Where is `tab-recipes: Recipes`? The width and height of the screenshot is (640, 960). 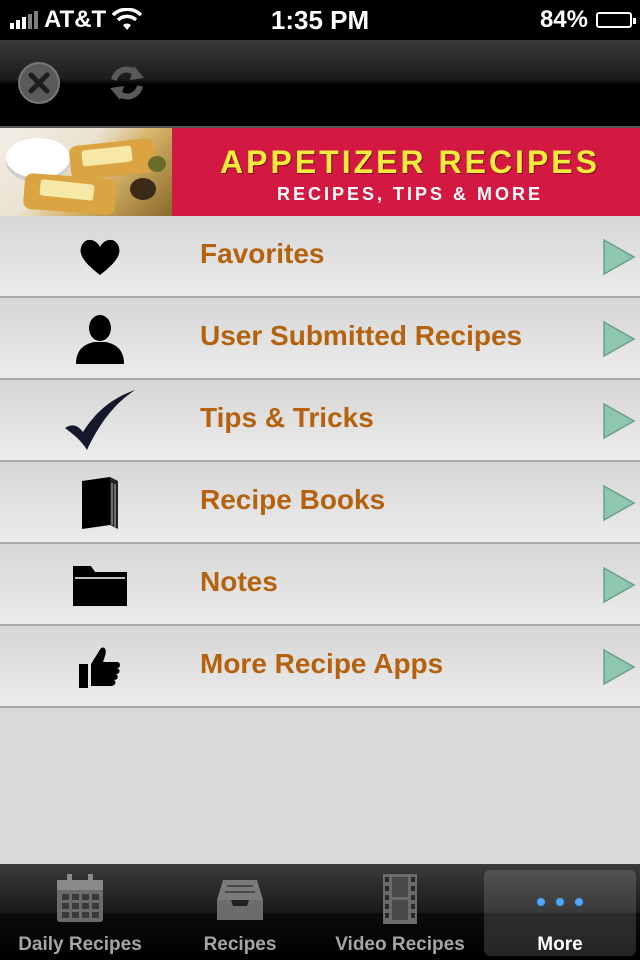 tab-recipes: Recipes is located at coordinates (240, 912).